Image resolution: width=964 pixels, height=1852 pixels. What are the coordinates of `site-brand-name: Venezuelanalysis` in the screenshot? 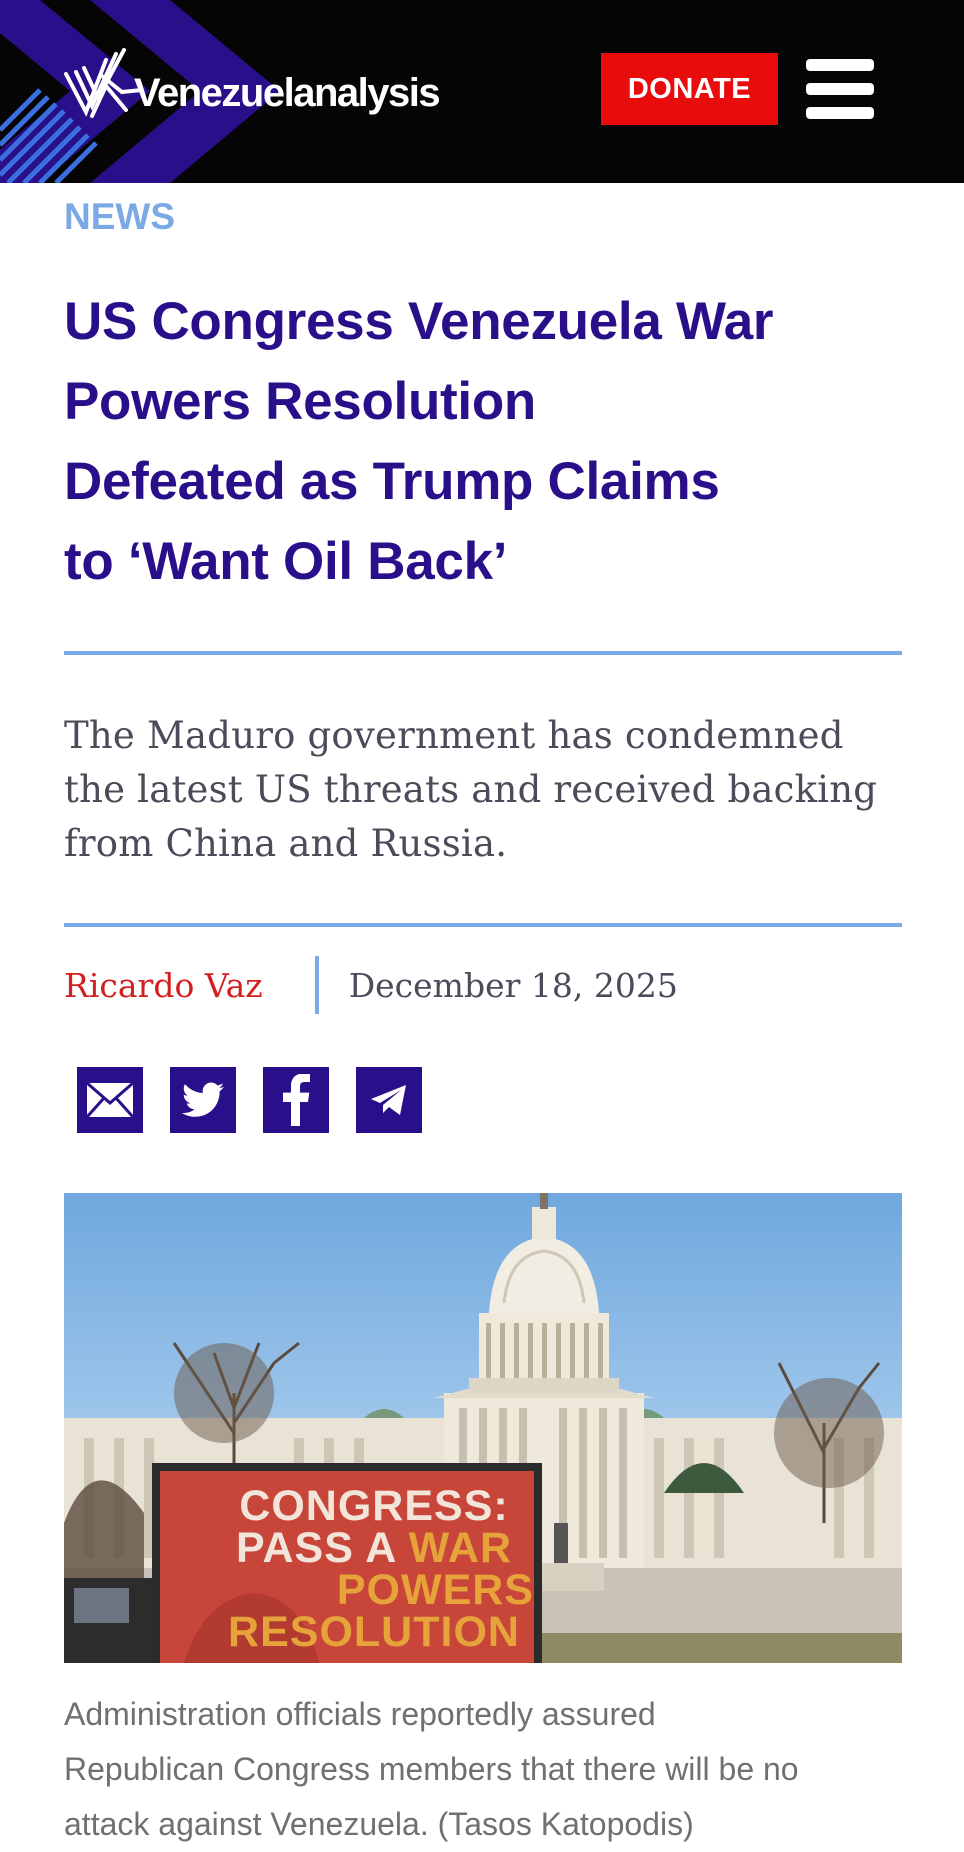 It's located at (287, 92).